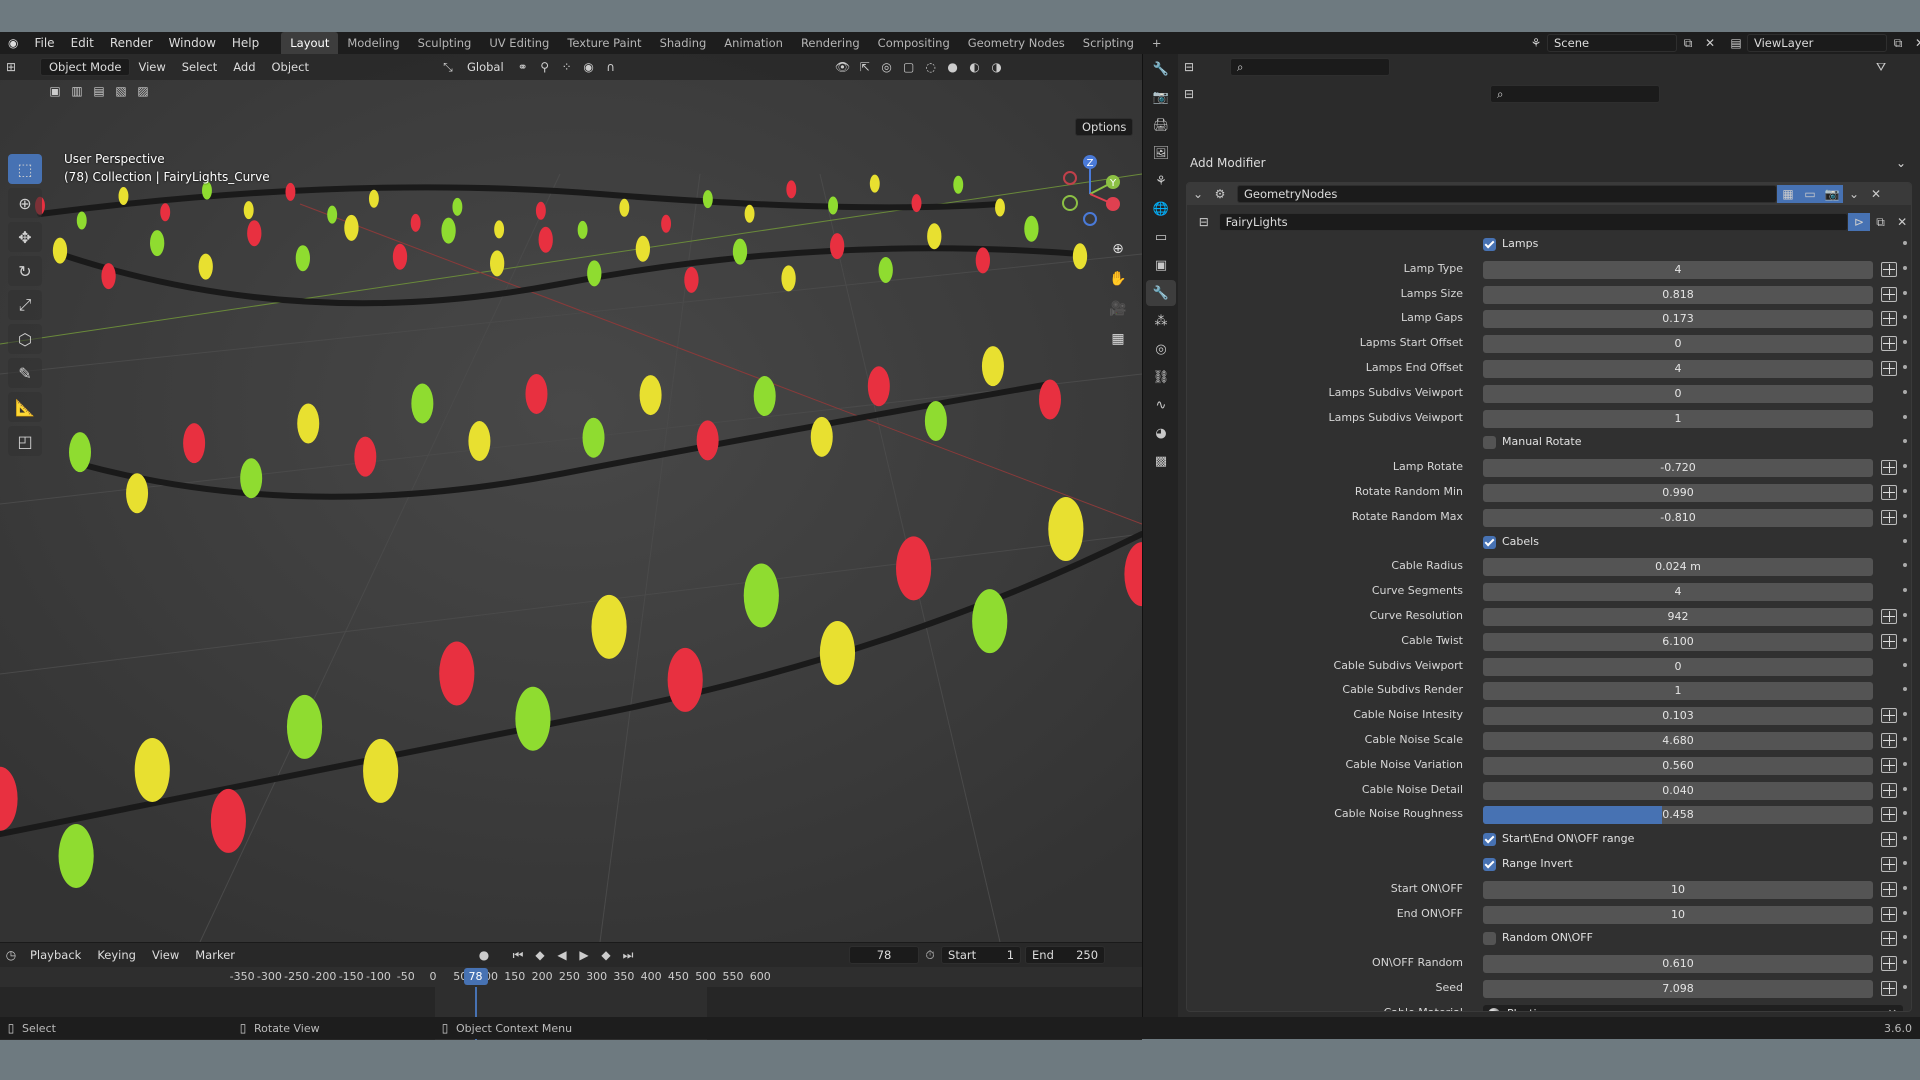  I want to click on material-field: Plastic ✕, so click(1693, 1007).